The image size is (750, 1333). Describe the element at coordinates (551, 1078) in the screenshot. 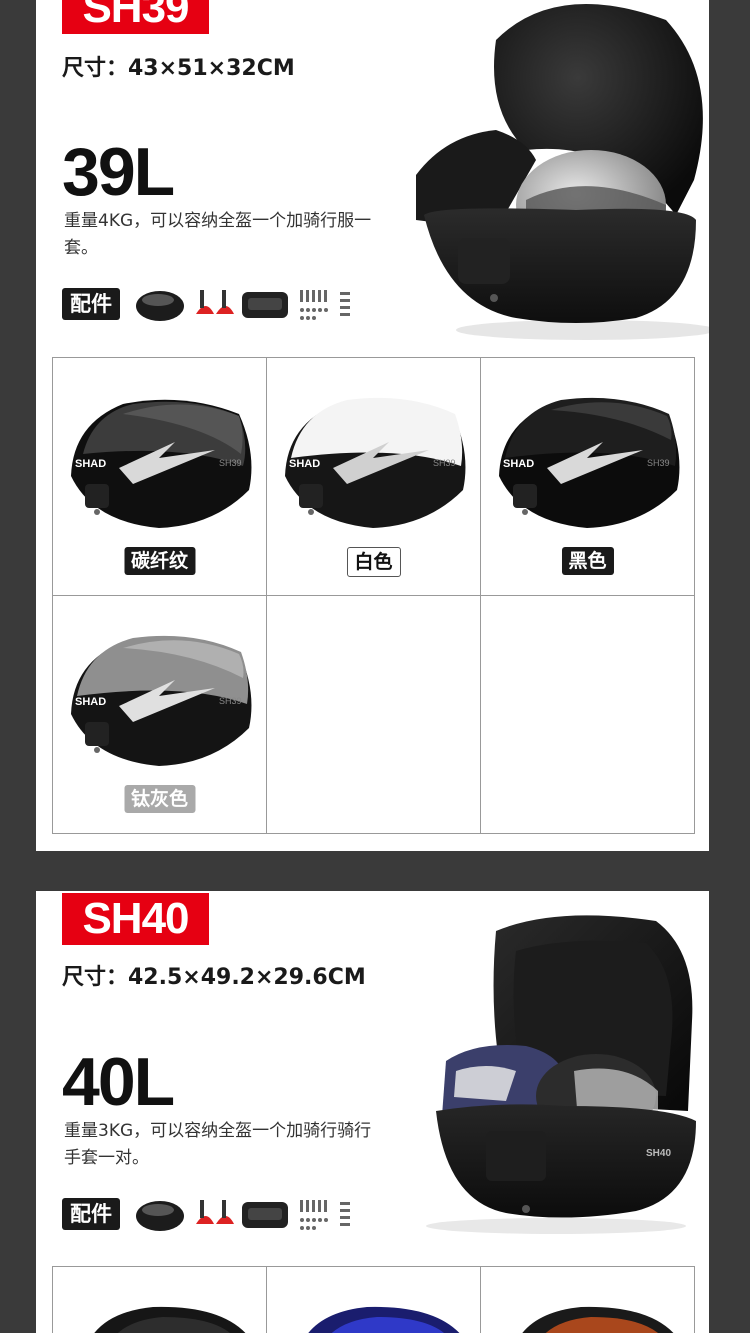

I see `hero-product-image: SH40` at that location.